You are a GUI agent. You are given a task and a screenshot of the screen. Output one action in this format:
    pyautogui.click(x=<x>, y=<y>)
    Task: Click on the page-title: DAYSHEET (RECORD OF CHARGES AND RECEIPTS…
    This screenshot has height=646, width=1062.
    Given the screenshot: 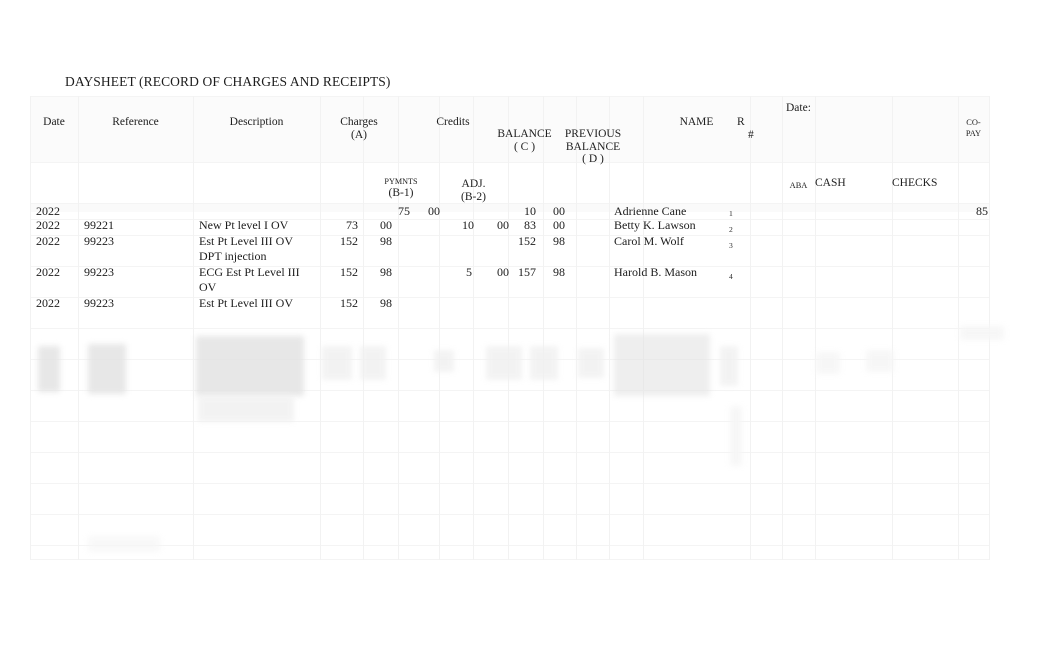 What is the action you would take?
    pyautogui.click(x=228, y=81)
    